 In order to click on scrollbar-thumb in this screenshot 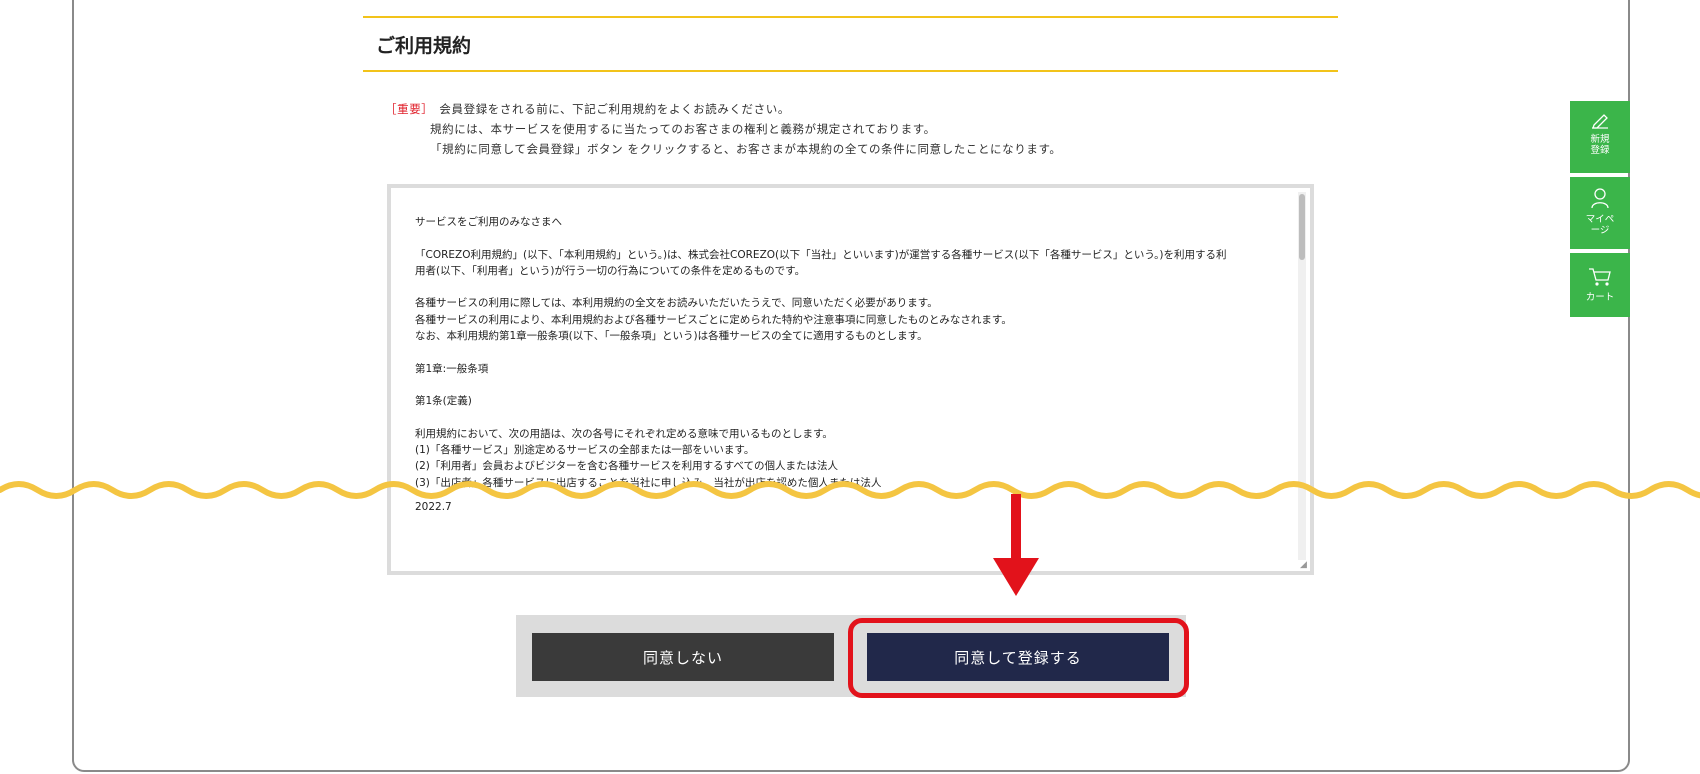, I will do `click(1302, 227)`.